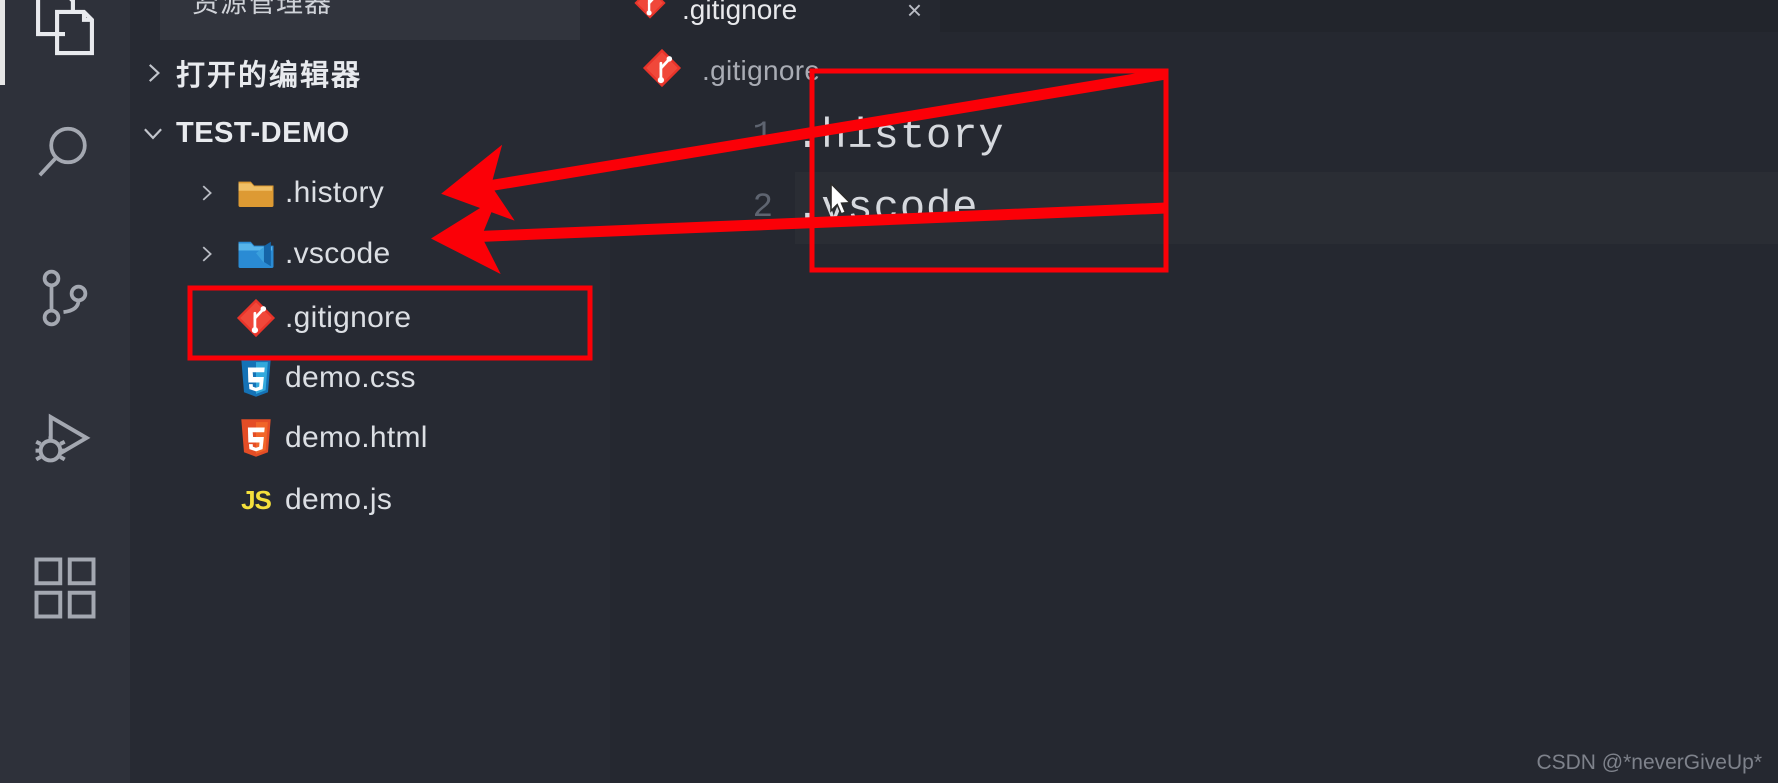 Image resolution: width=1778 pixels, height=783 pixels. Describe the element at coordinates (390, 323) in the screenshot. I see `annotation-box-gitignore-tree` at that location.